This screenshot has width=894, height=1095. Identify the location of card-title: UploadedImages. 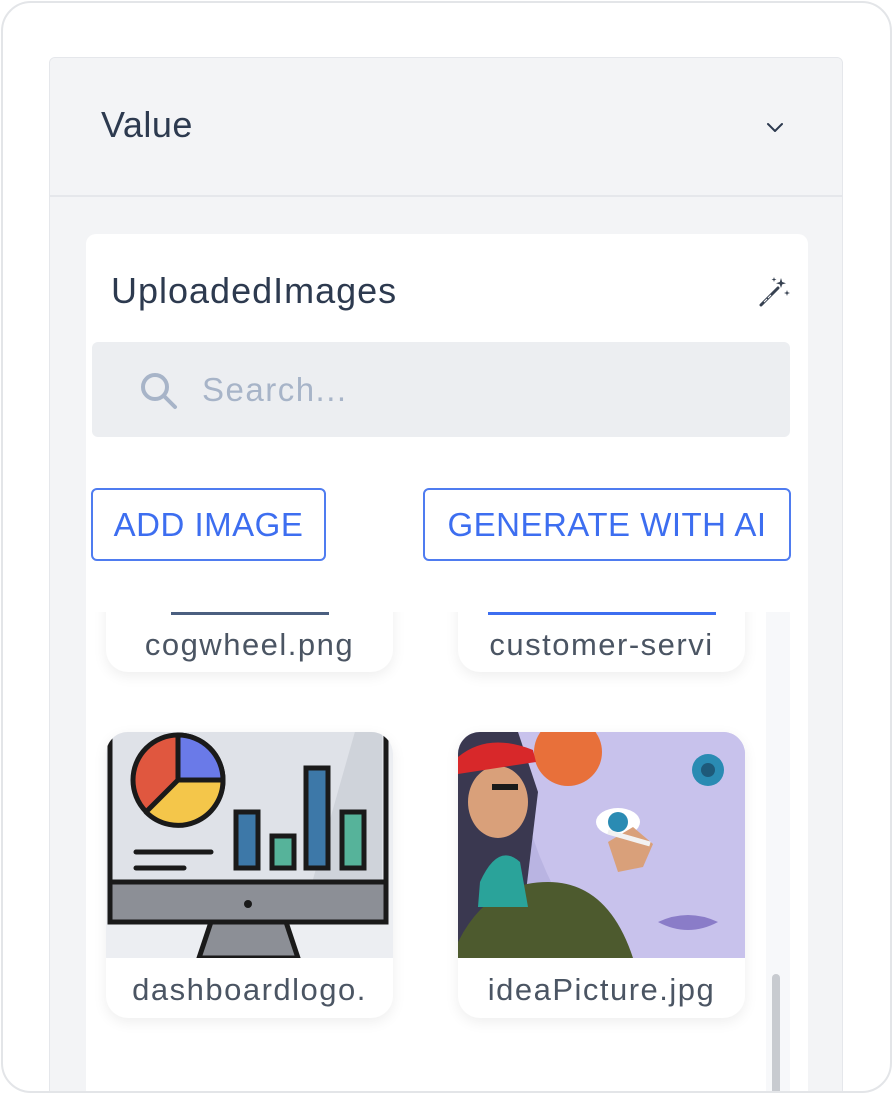
(254, 290).